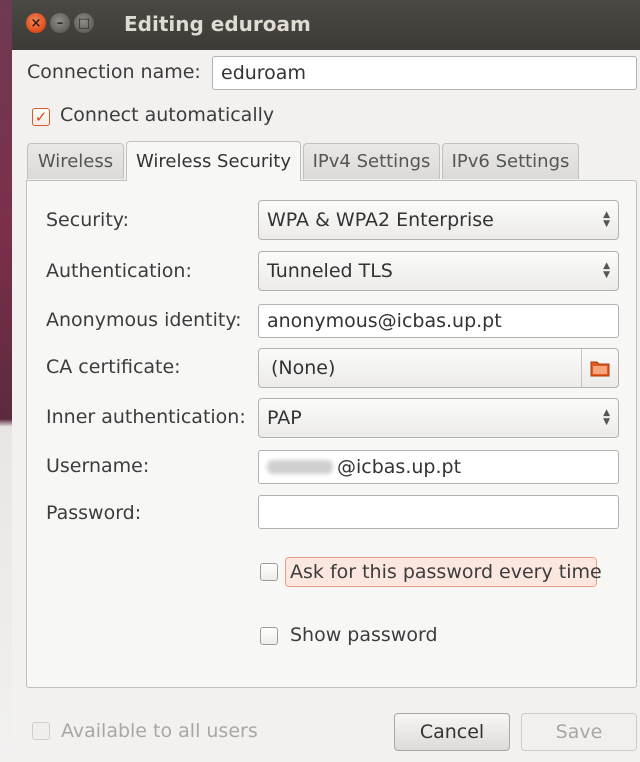 This screenshot has height=762, width=640. I want to click on folder-icon, so click(599, 368).